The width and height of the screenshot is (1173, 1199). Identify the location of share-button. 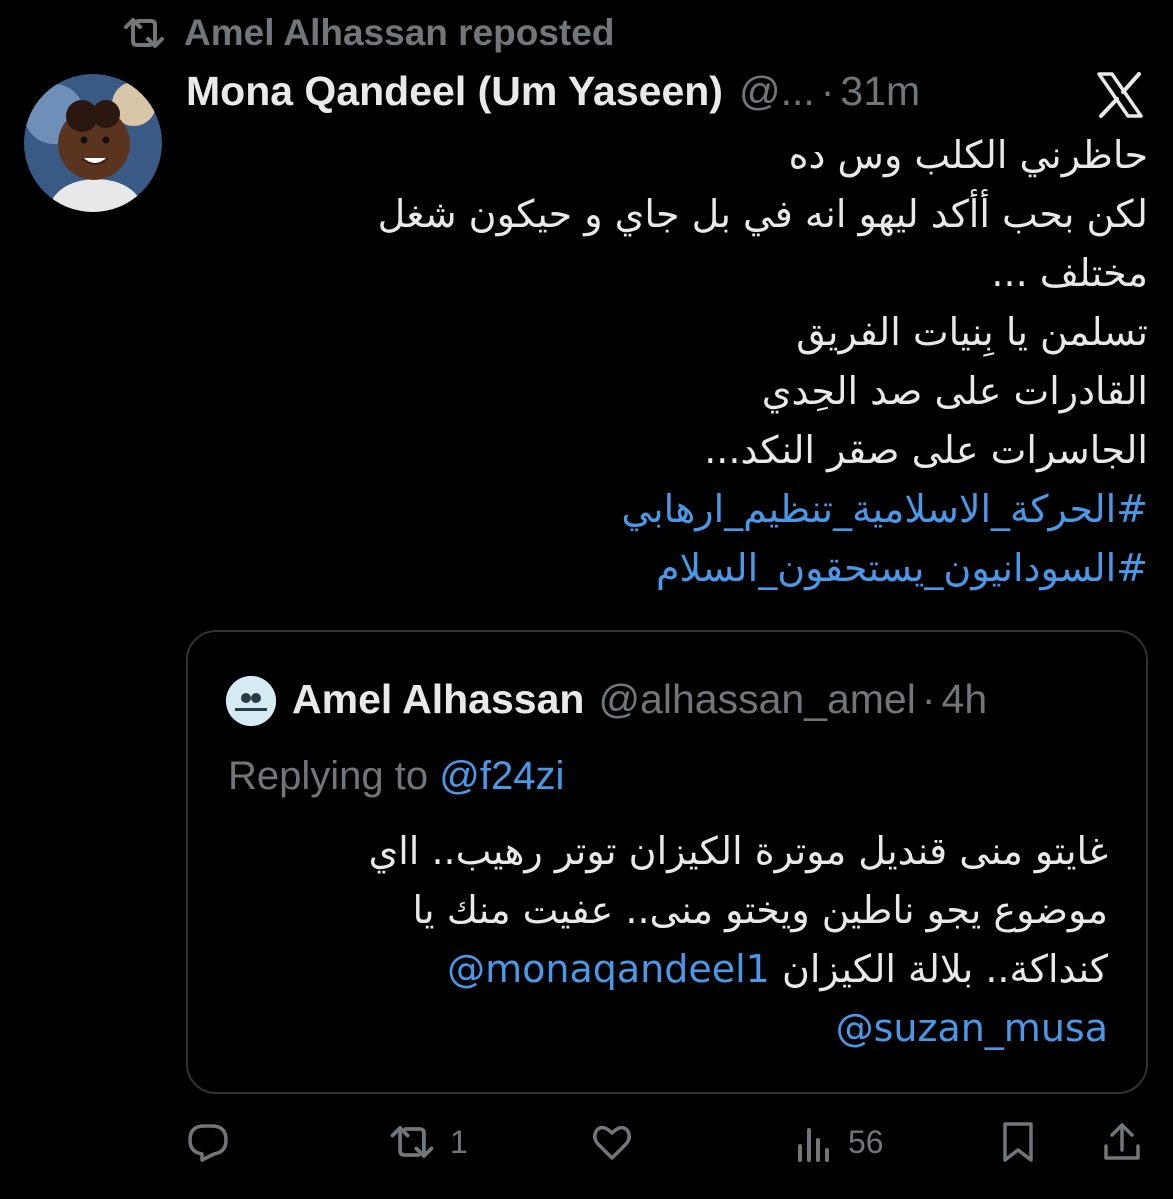
(1122, 1142).